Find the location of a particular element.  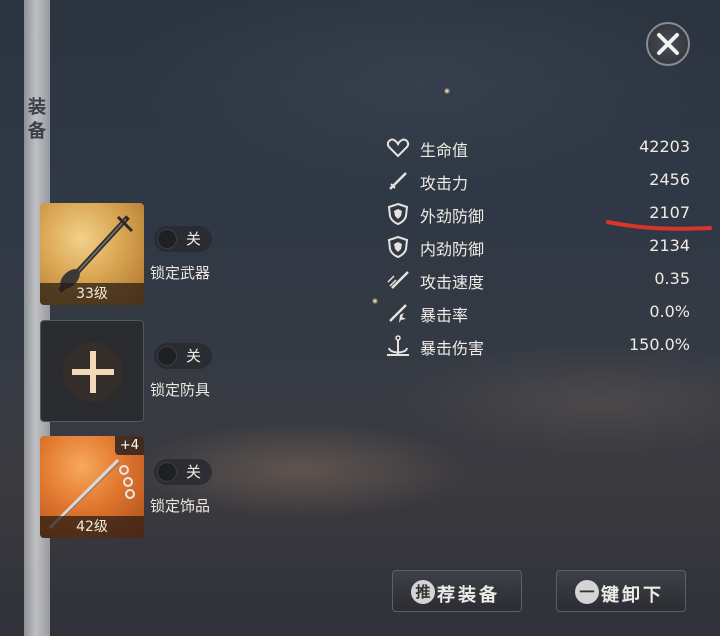

enhance-badge: +4 is located at coordinates (129, 445).